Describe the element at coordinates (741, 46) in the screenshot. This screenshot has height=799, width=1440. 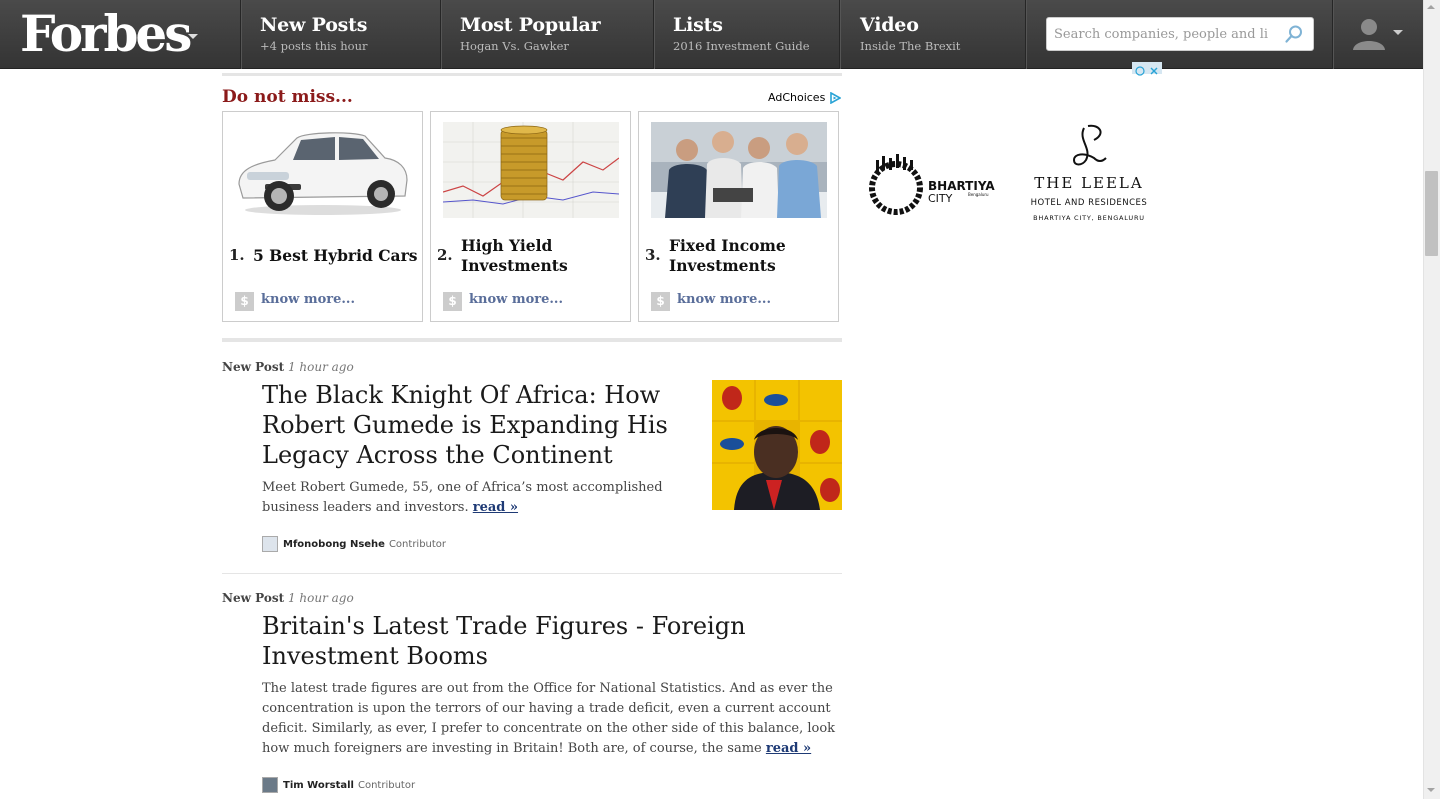
I see `nav-item-subtitle: 2016 Investment Guide` at that location.